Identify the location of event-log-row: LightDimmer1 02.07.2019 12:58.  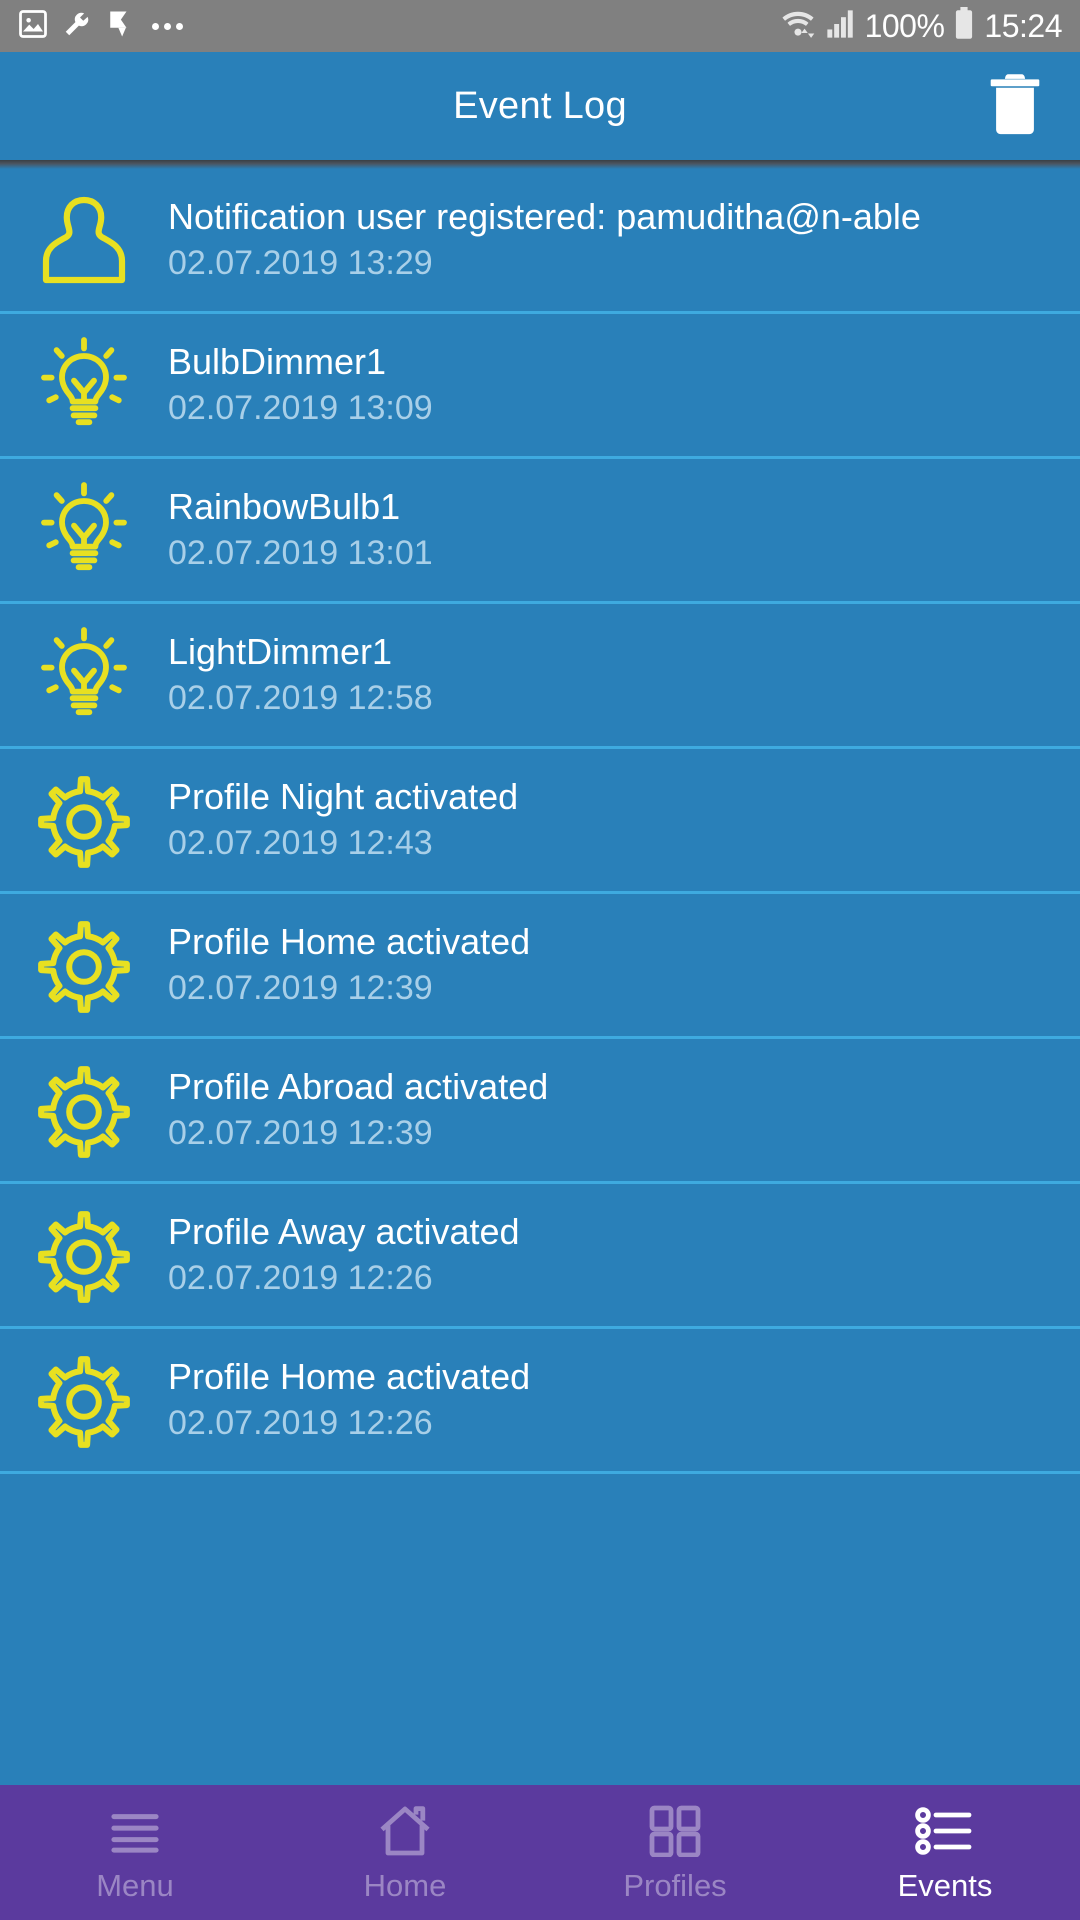
(540, 676).